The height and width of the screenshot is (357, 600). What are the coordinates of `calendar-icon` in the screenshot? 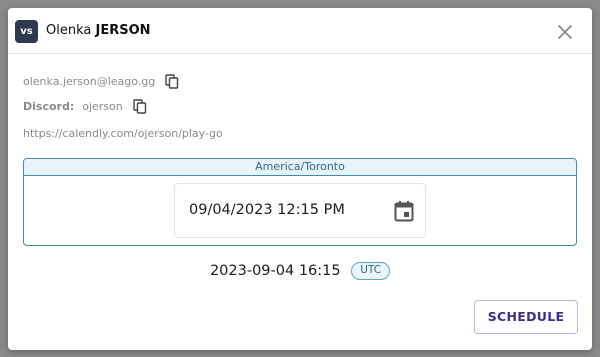 It's located at (404, 211).